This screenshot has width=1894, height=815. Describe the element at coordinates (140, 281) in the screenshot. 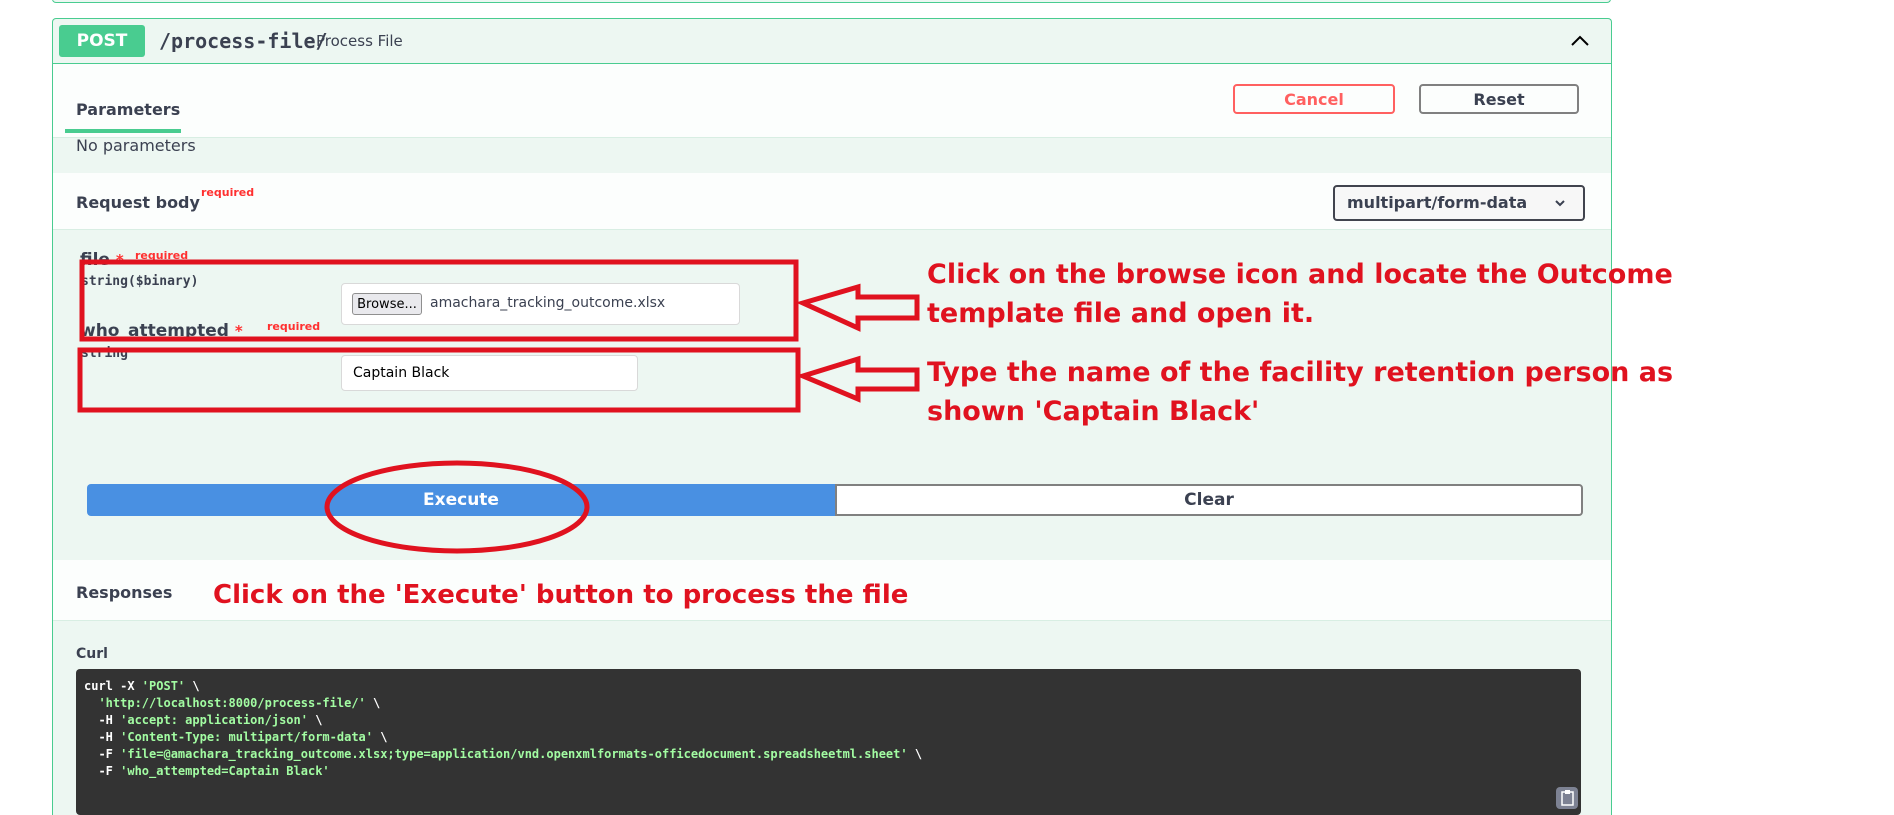

I see `file-field-type: string($binary)` at that location.